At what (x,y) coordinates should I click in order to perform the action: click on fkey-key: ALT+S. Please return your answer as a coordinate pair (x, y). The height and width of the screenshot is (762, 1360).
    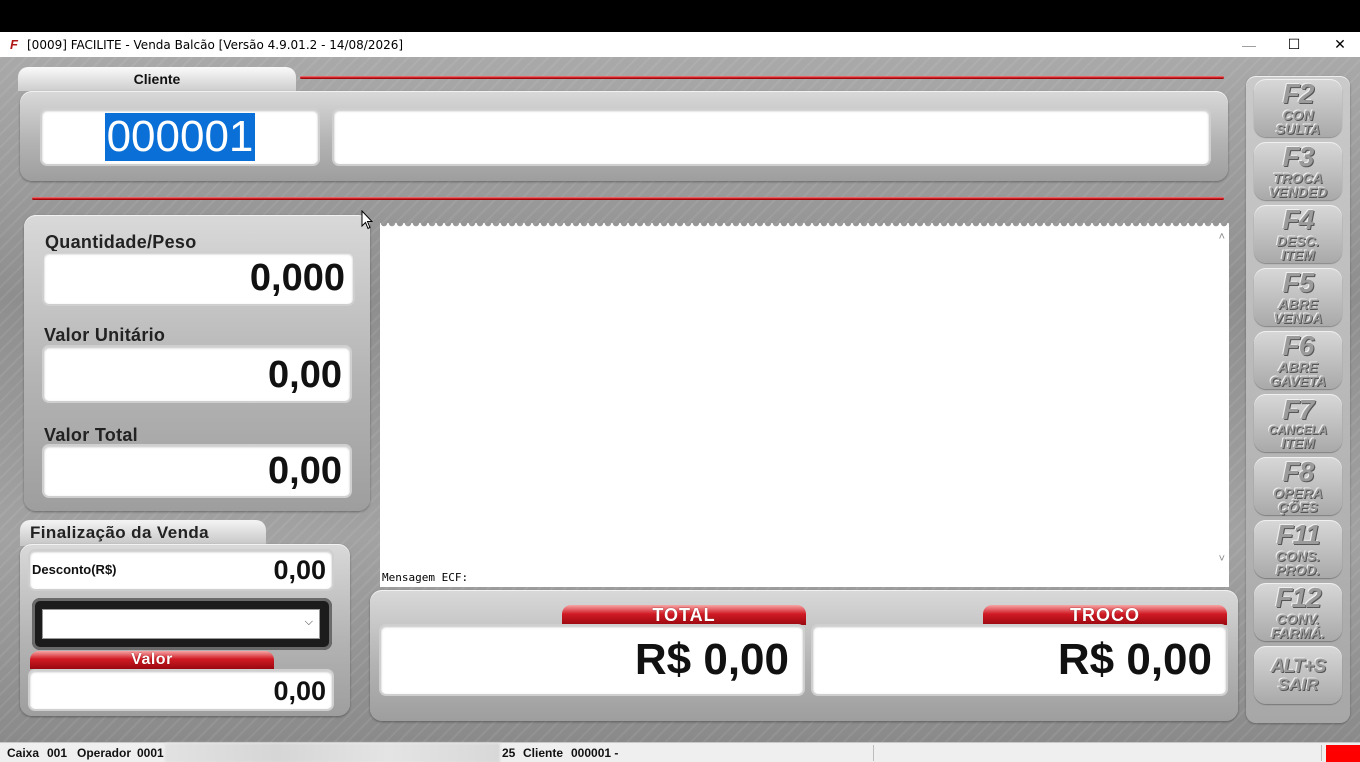
    Looking at the image, I should click on (1298, 666).